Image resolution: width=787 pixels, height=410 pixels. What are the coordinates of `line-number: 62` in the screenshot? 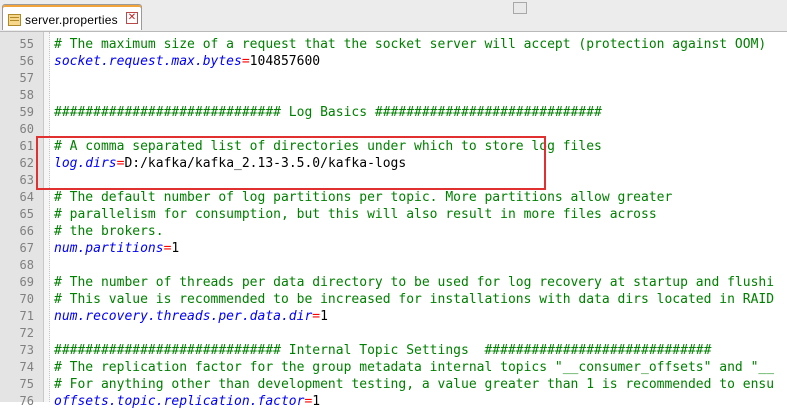 It's located at (26, 163).